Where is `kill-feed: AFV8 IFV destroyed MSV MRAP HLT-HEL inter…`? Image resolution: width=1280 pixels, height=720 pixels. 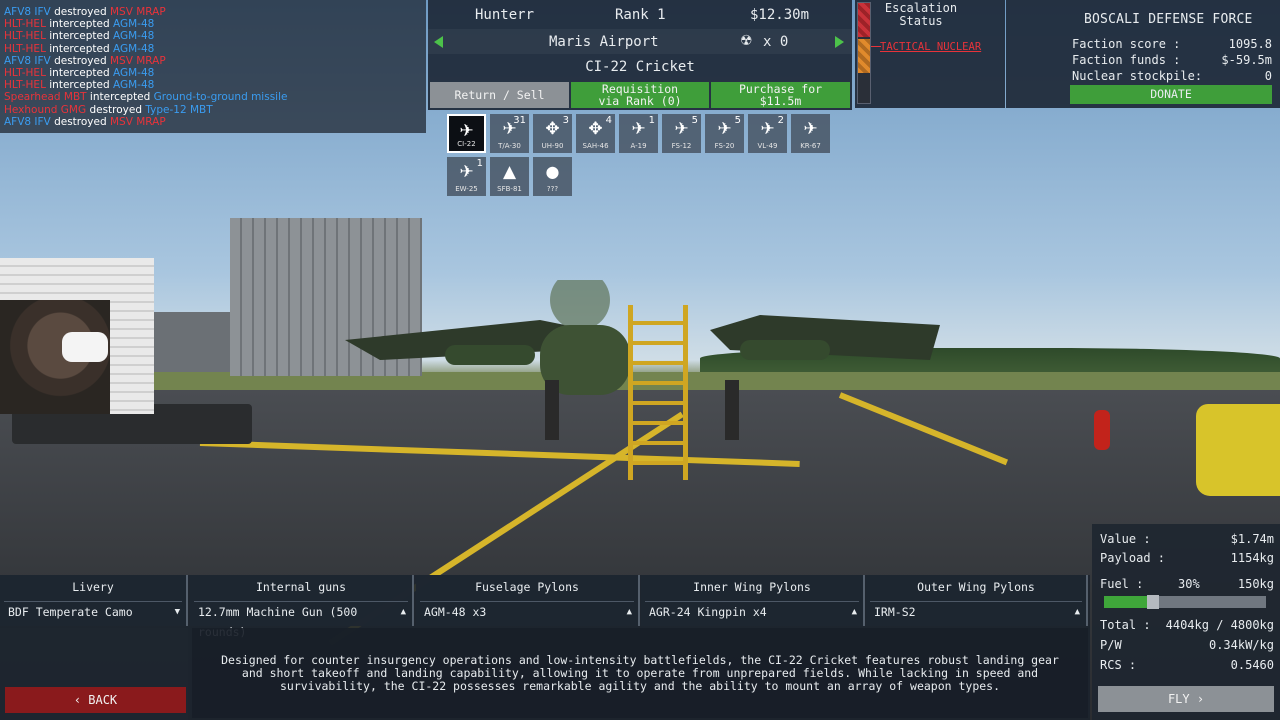 kill-feed: AFV8 IFV destroyed MSV MRAP HLT-HEL inter… is located at coordinates (213, 66).